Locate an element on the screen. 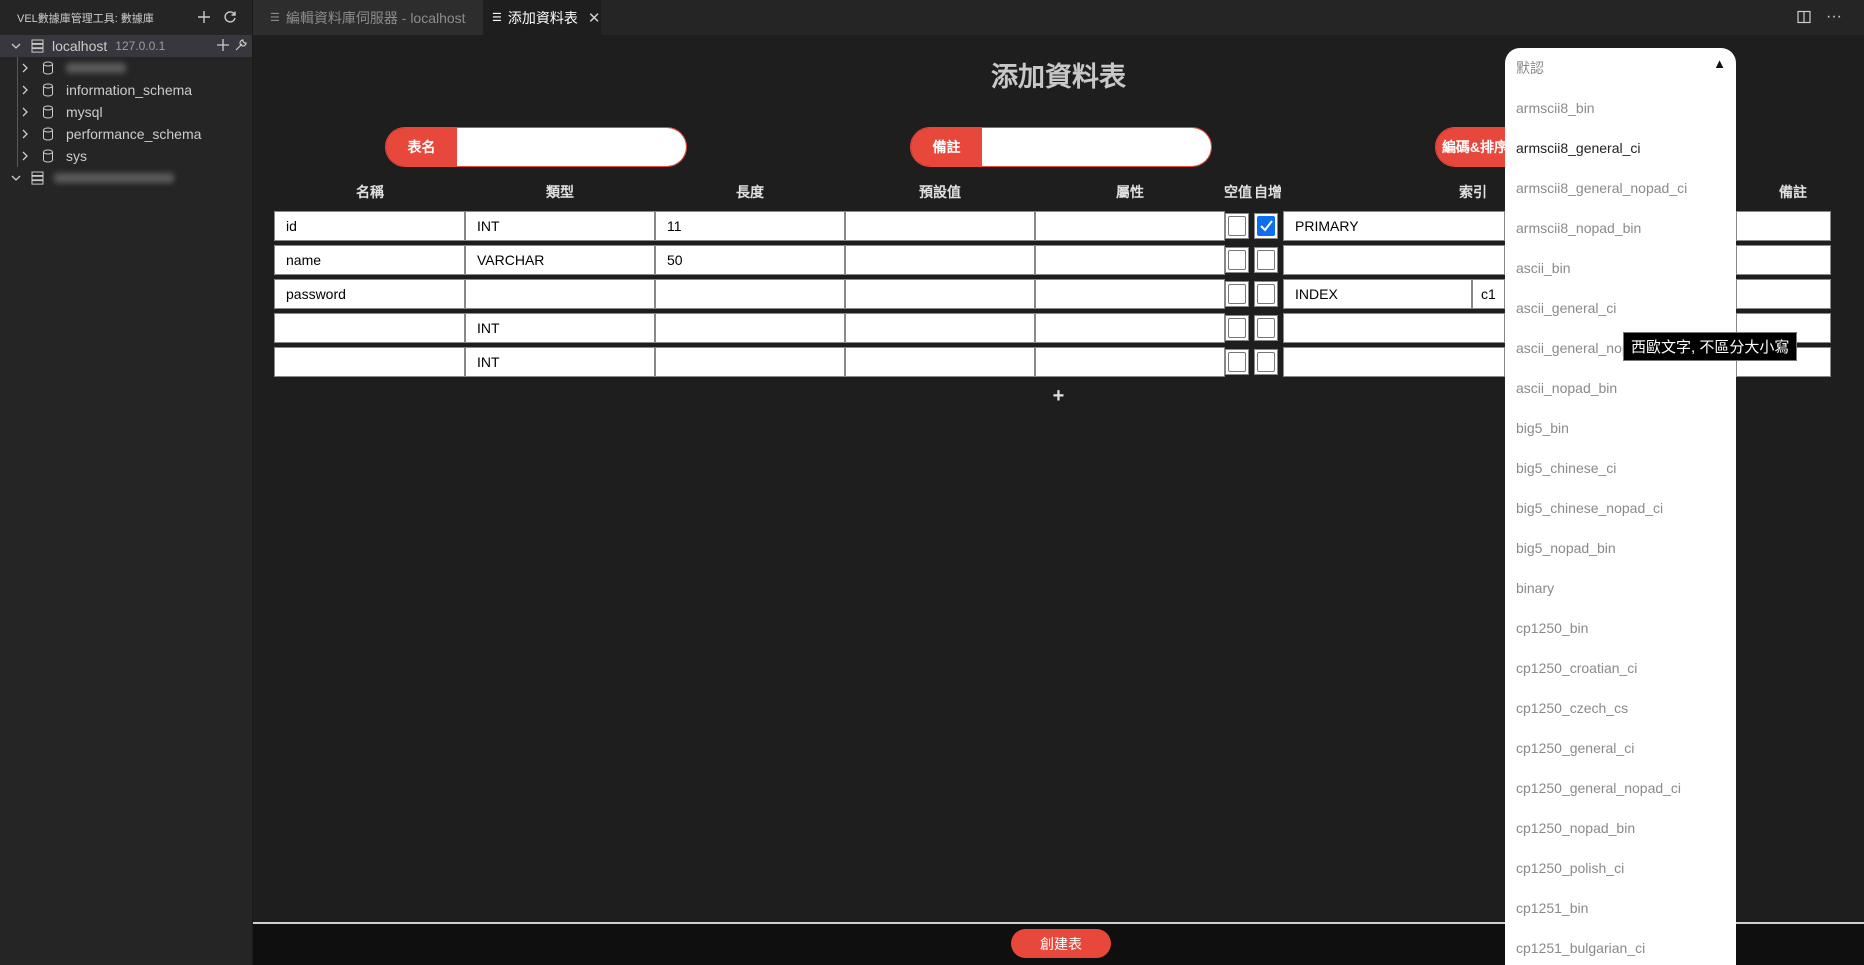 Image resolution: width=1864 pixels, height=965 pixels. dropdown-option: big5_chinese_ci is located at coordinates (1620, 468).